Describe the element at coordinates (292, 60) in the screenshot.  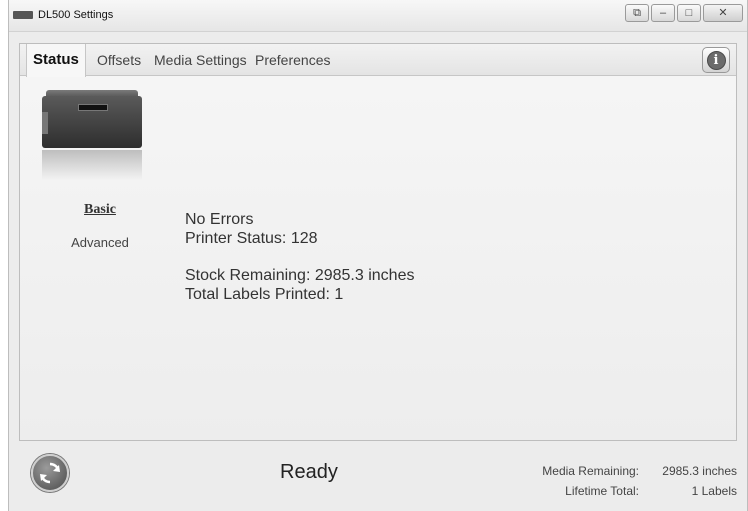
I see `tab-preferences: Preferences` at that location.